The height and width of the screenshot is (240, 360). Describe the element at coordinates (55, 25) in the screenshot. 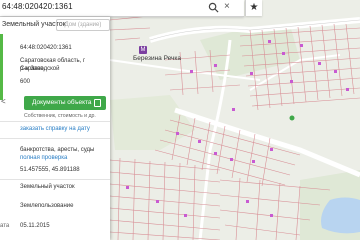

I see `panel-tabs: Земельный участок Дом (здание)` at that location.